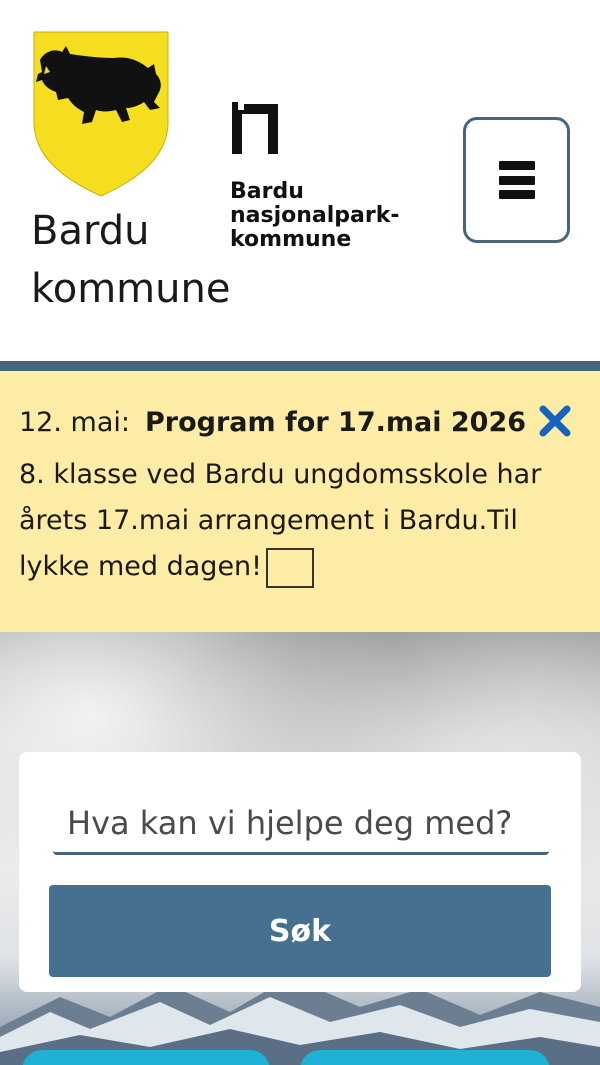 The width and height of the screenshot is (600, 1065). I want to click on coat-of-arms-logo, so click(101, 114).